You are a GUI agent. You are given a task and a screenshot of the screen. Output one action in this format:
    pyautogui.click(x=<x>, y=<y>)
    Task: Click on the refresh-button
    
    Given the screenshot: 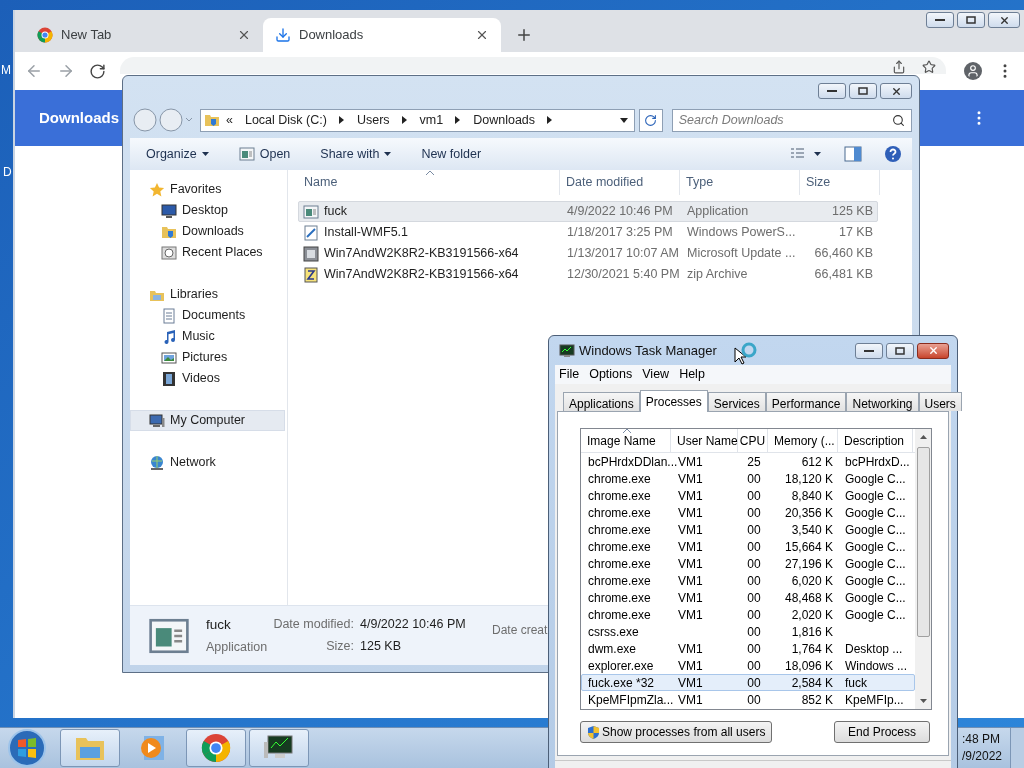 What is the action you would take?
    pyautogui.click(x=650, y=120)
    